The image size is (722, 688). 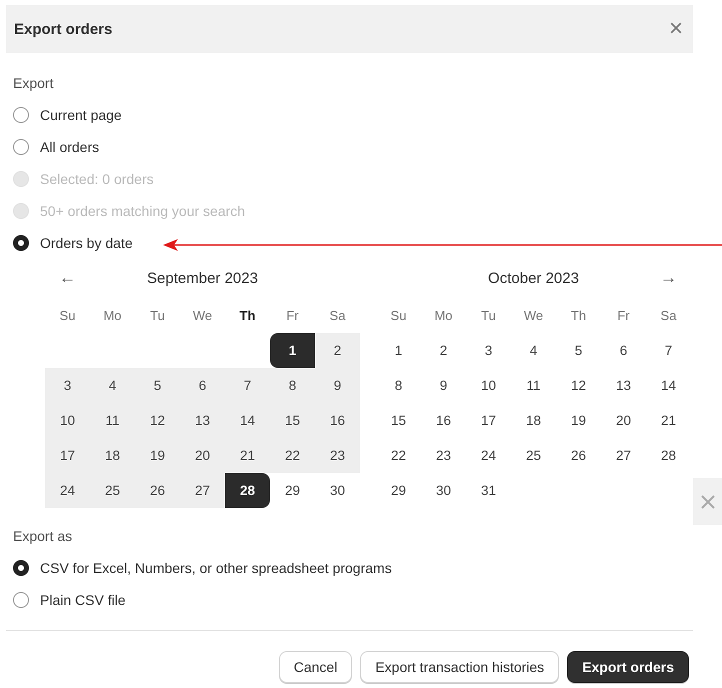 What do you see at coordinates (33, 83) in the screenshot?
I see `section-label: Export` at bounding box center [33, 83].